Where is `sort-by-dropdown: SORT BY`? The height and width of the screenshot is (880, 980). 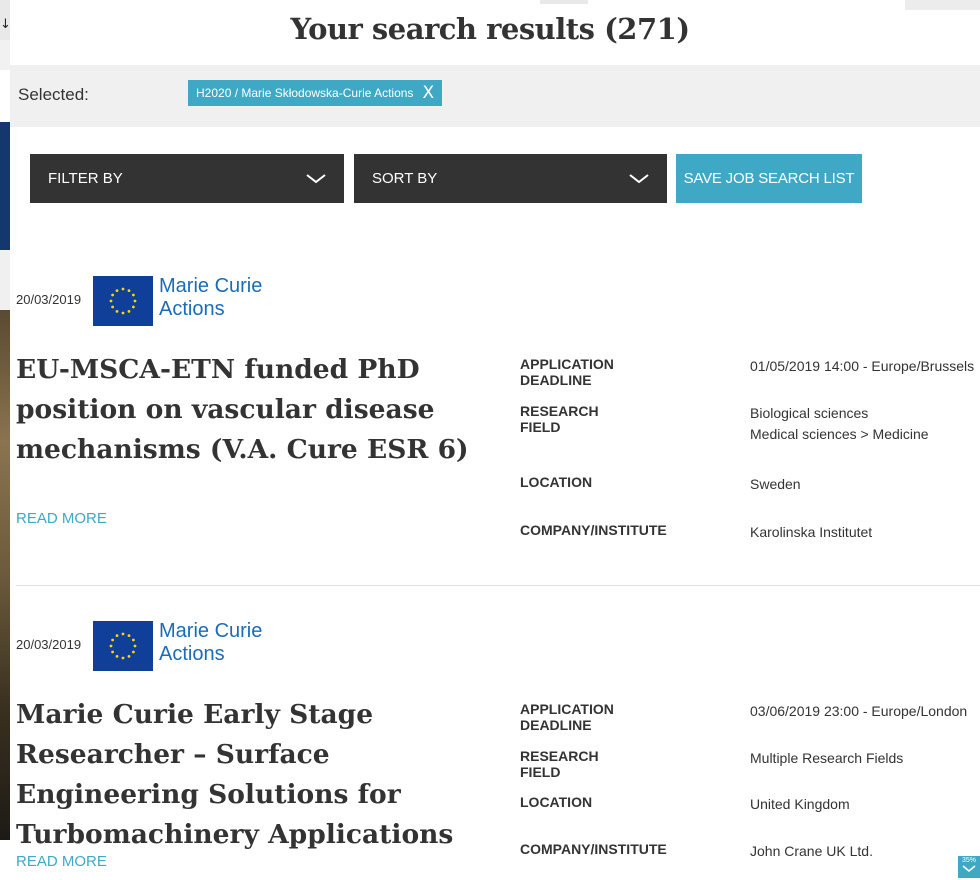
sort-by-dropdown: SORT BY is located at coordinates (510, 178).